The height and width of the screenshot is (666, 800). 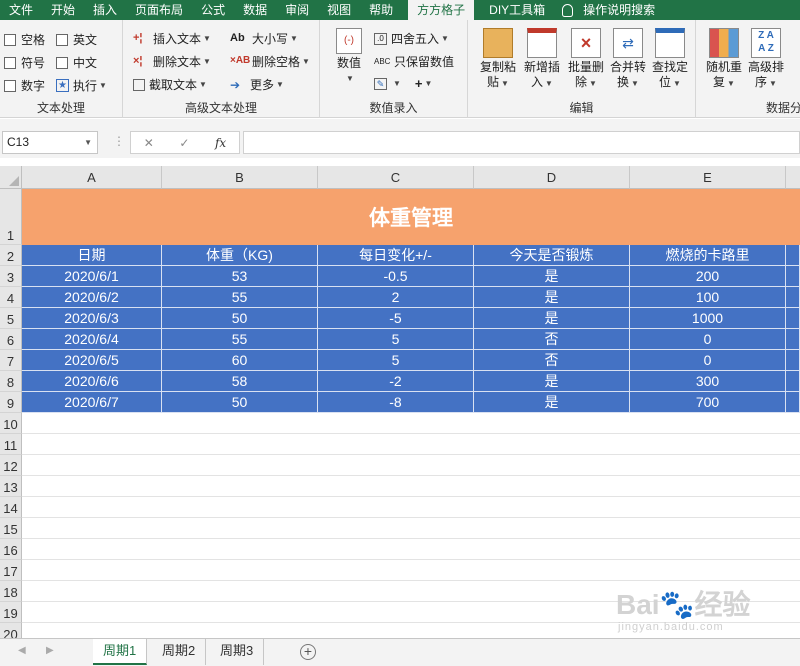 I want to click on tab-view: 视图, so click(x=339, y=10).